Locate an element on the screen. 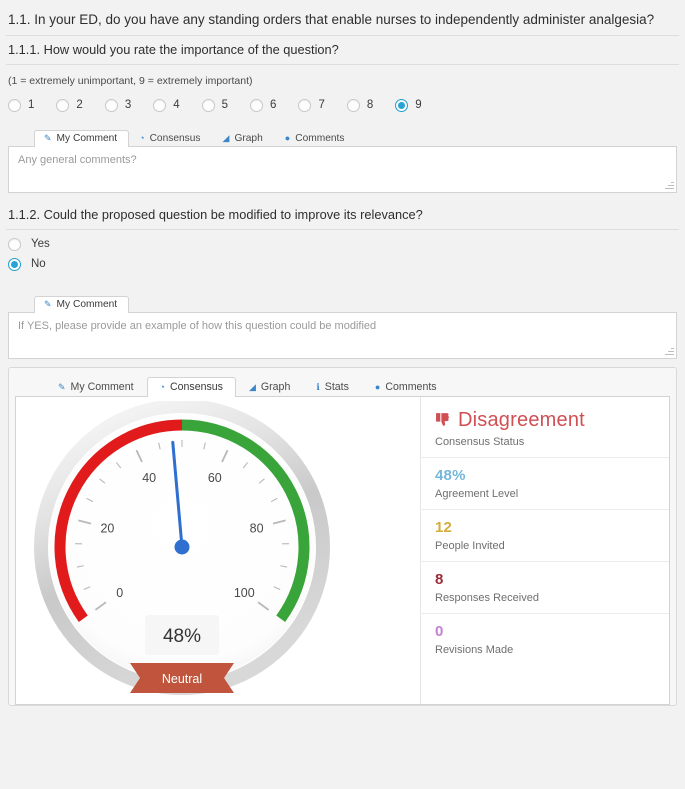 Image resolution: width=685 pixels, height=789 pixels. importance-option-8: 8 is located at coordinates (360, 105).